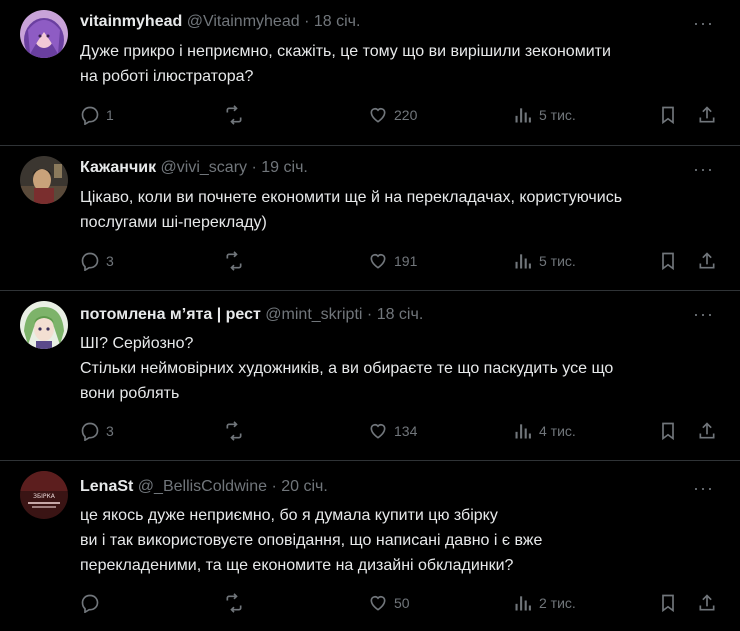 The image size is (740, 631). What do you see at coordinates (557, 603) in the screenshot?
I see `view-count: 2 тис.` at bounding box center [557, 603].